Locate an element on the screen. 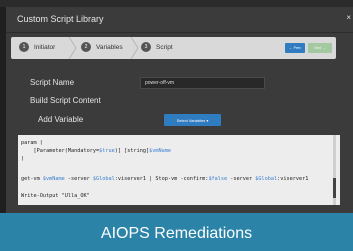  select-variables-dropdown: Select Variables ▾ is located at coordinates (192, 120).